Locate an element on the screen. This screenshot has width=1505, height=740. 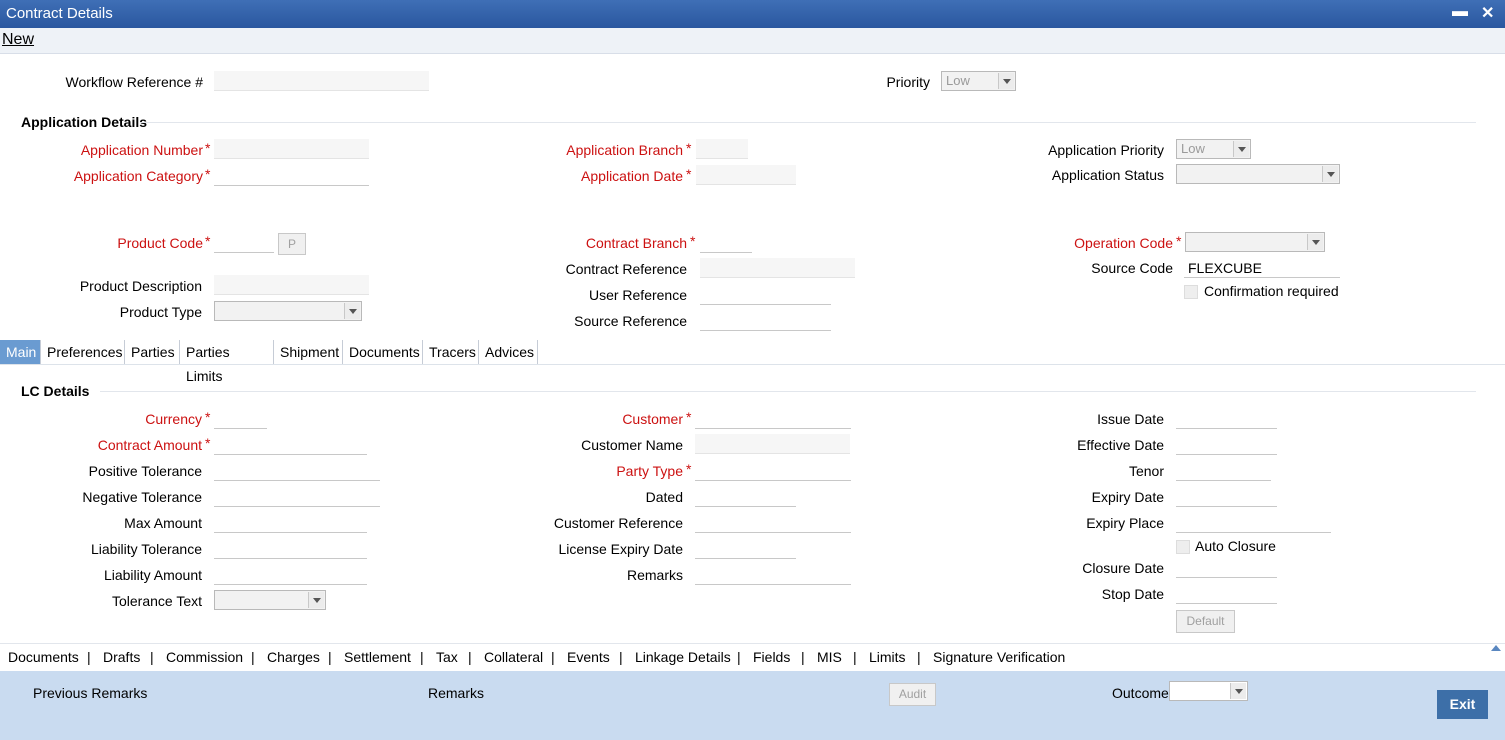
source-code-input: FLEXCUBE is located at coordinates (1262, 268).